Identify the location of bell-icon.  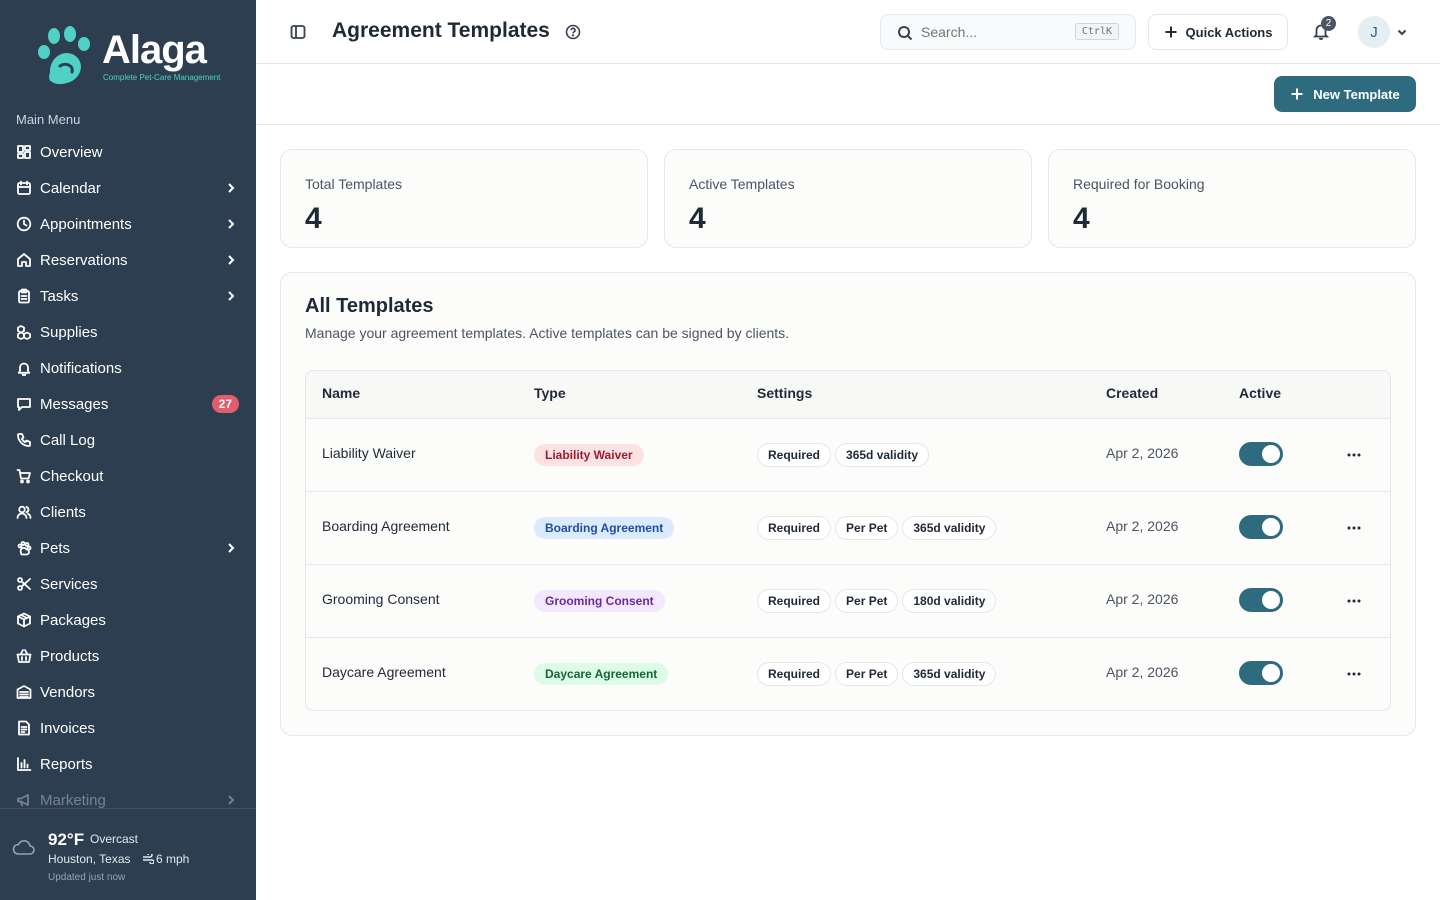
(24, 368).